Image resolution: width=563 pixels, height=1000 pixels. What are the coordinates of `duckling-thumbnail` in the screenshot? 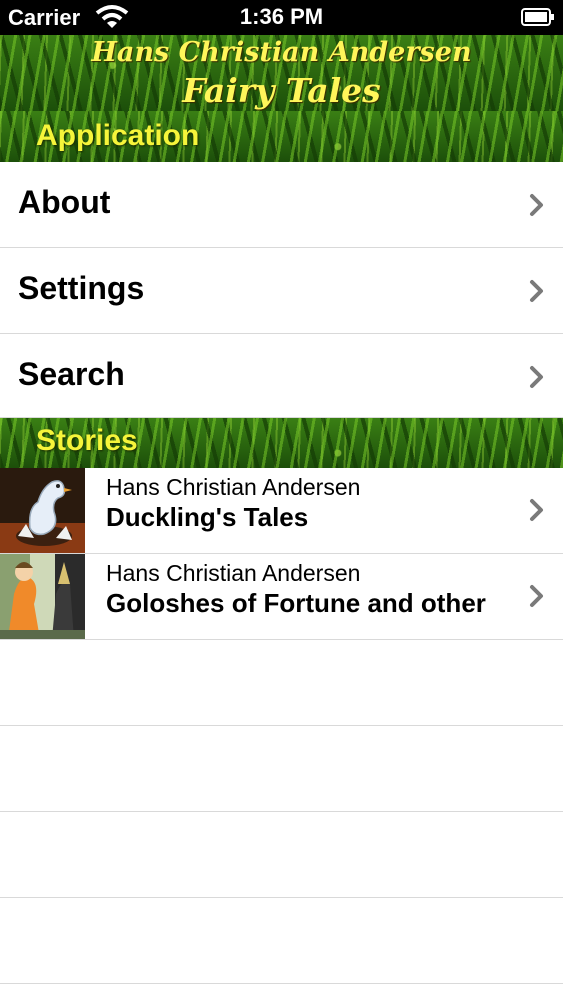 It's located at (42, 510).